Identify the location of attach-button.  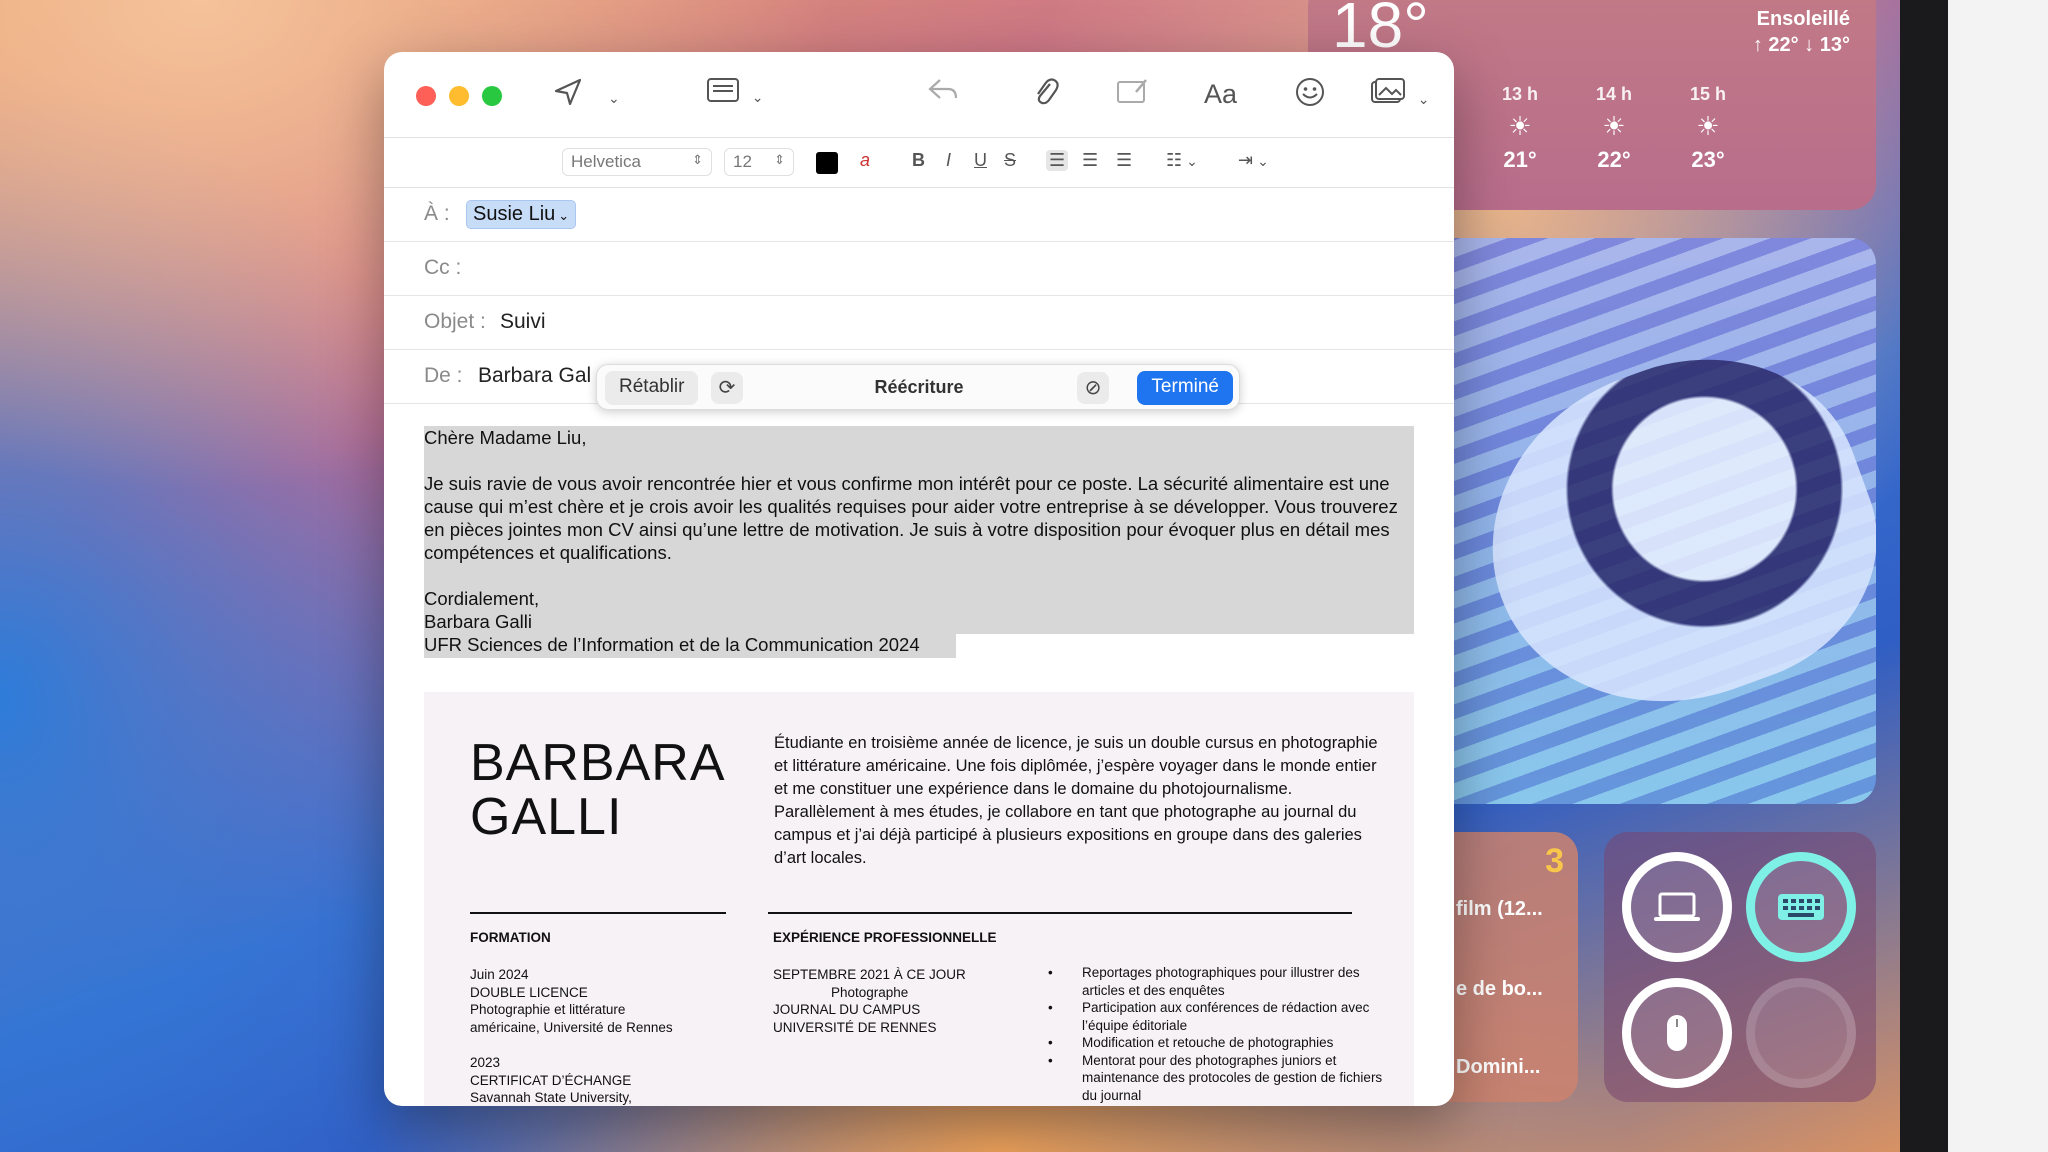
(1046, 96).